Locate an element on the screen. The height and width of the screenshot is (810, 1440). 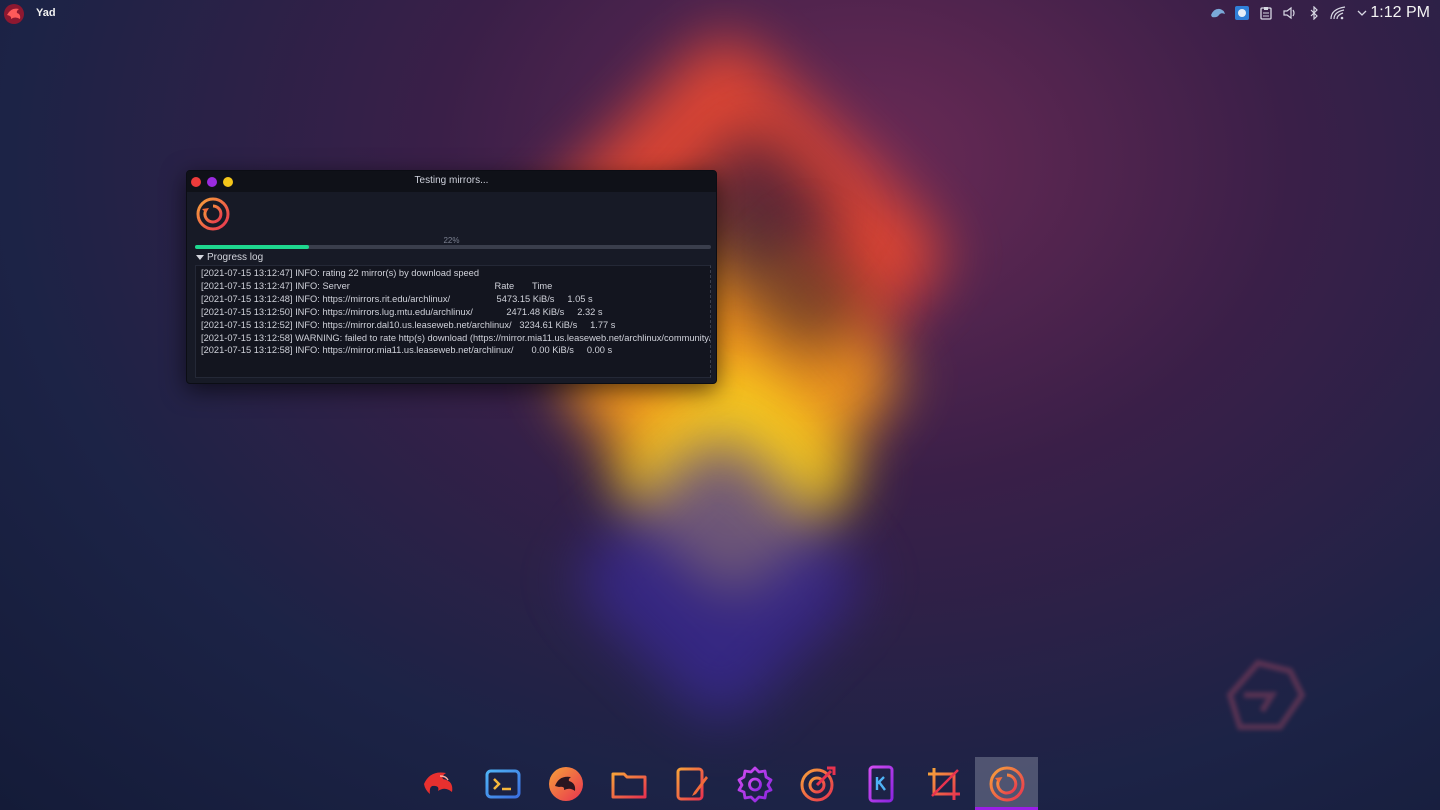
expand-arrow-icon is located at coordinates (1362, 13).